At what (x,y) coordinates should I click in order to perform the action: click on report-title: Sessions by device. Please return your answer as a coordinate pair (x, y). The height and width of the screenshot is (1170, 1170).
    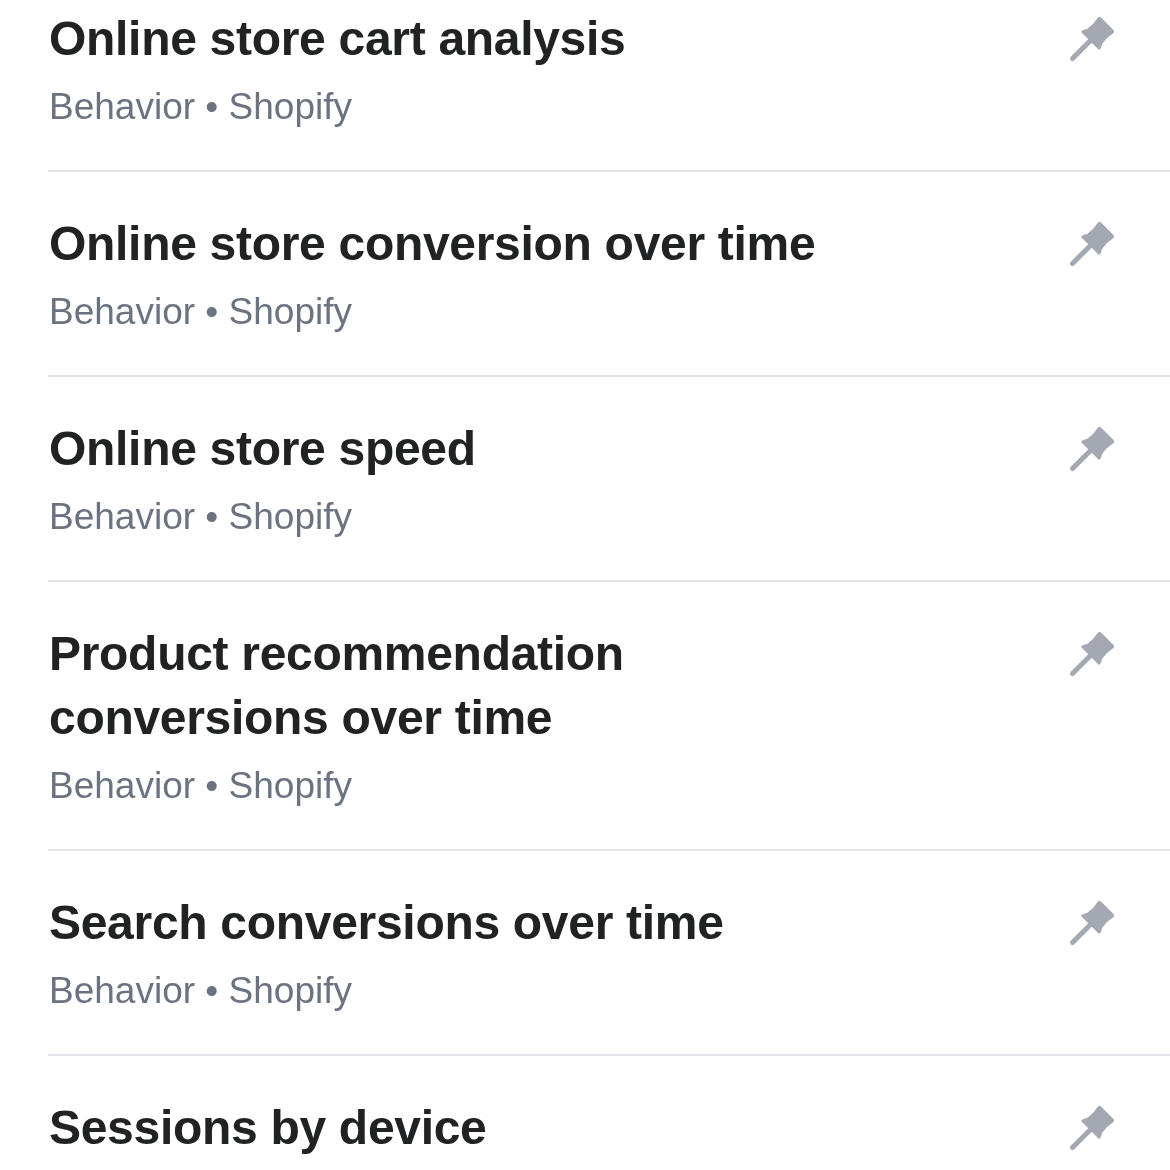
    Looking at the image, I should click on (464, 1128).